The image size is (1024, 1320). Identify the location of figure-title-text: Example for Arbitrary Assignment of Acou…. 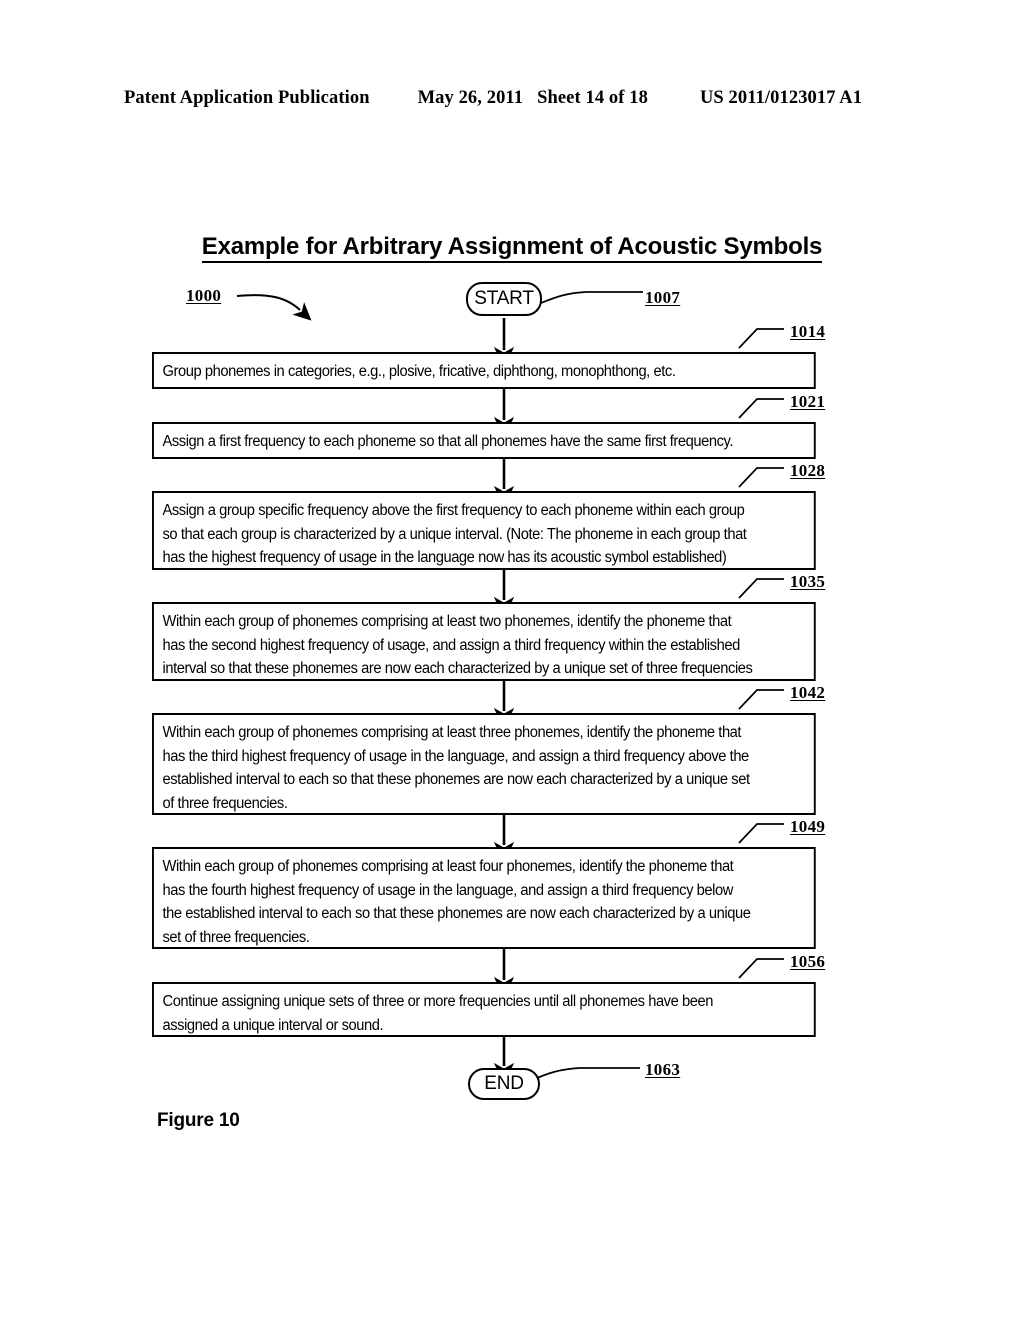
(511, 248).